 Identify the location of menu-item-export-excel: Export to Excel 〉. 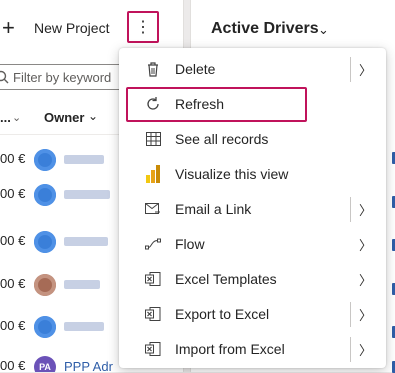
(252, 314).